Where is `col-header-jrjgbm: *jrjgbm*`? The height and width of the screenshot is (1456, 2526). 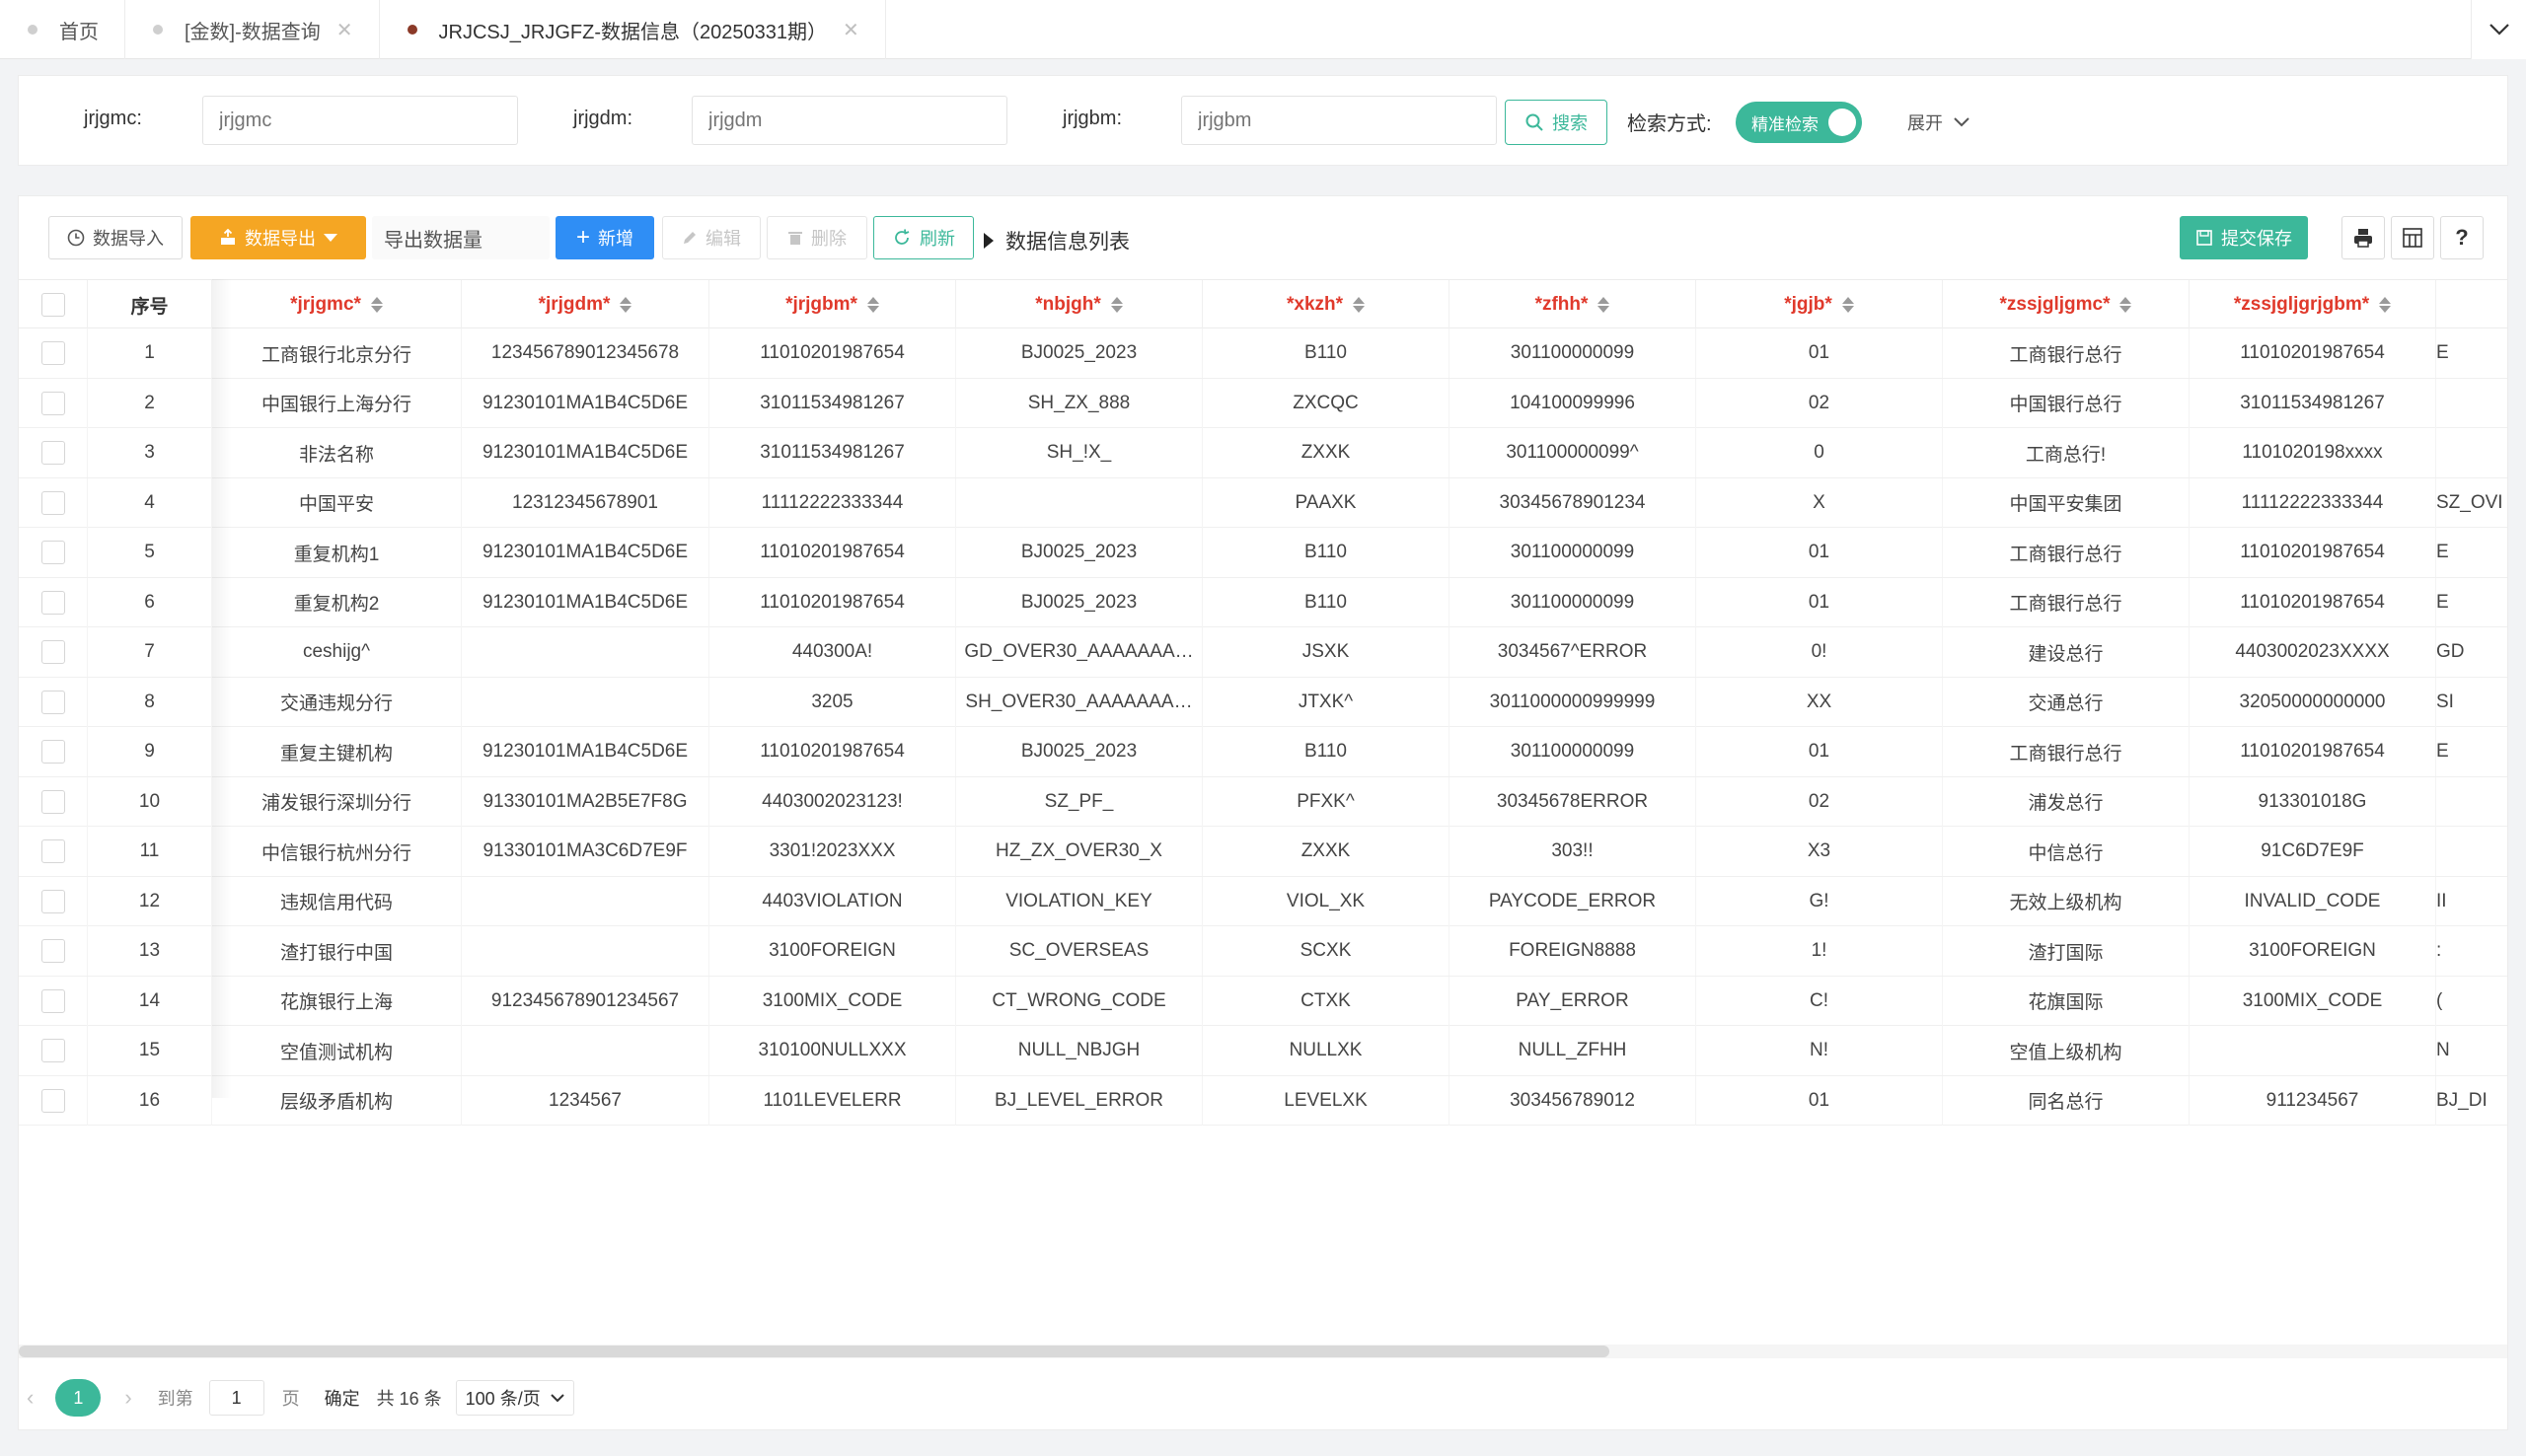 col-header-jrjgbm: *jrjgbm* is located at coordinates (832, 304).